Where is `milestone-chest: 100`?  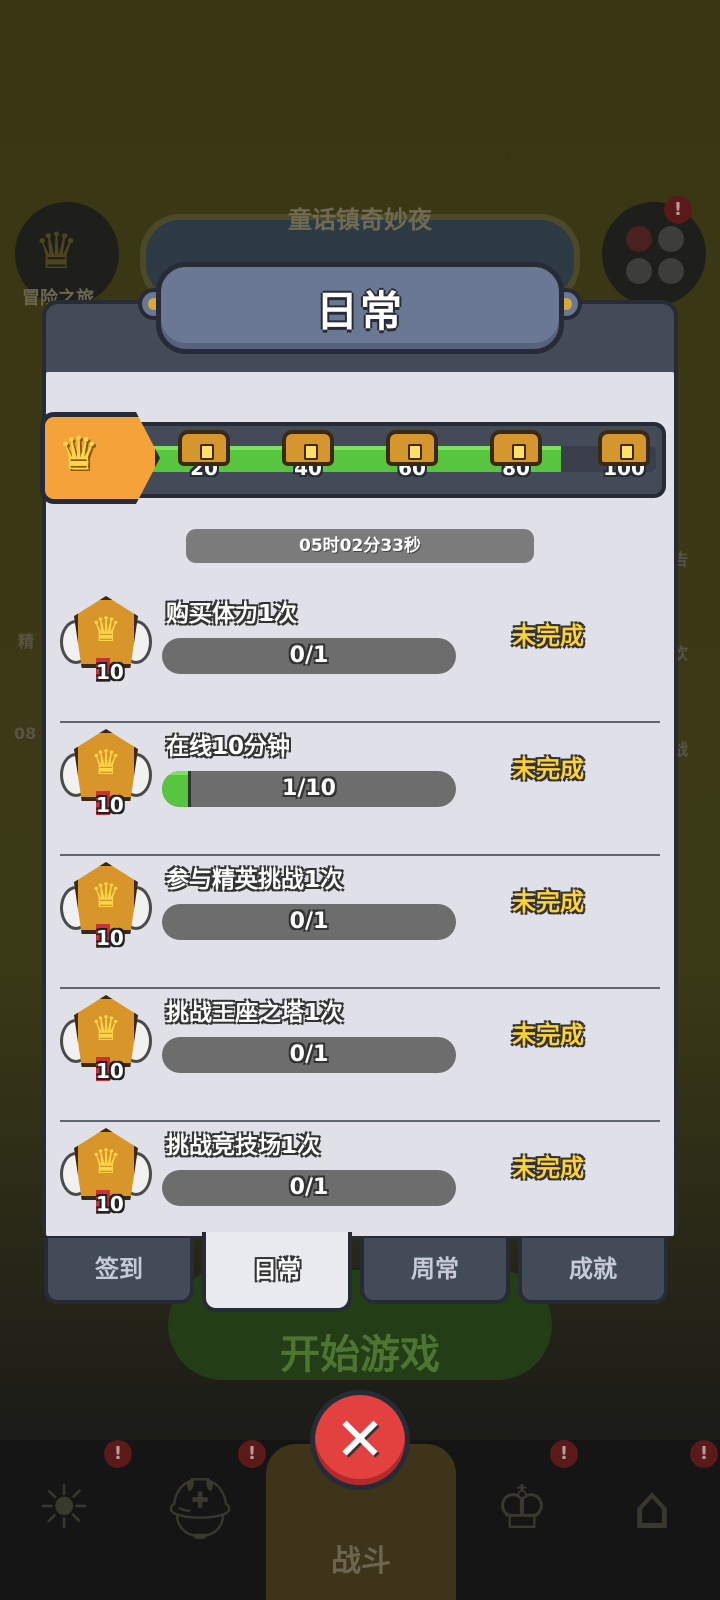
milestone-chest: 100 is located at coordinates (624, 455).